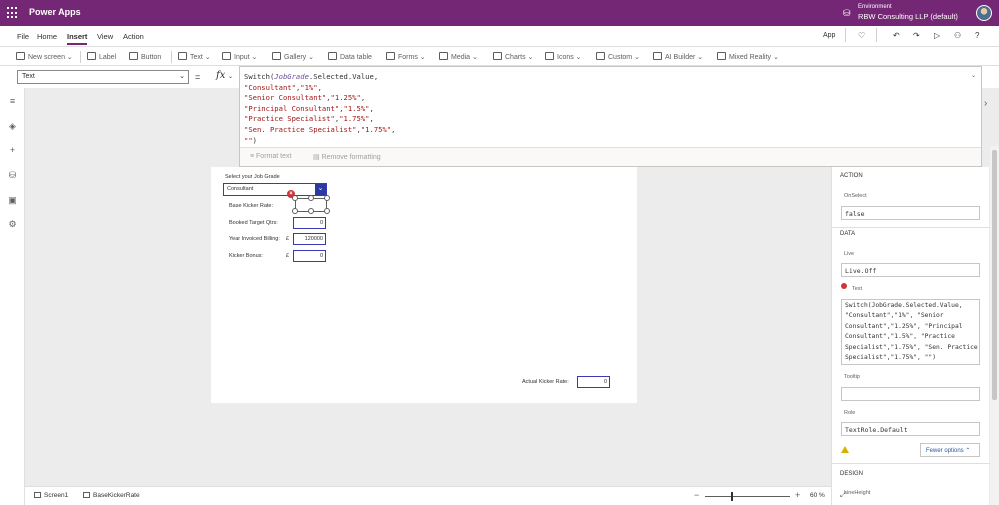 This screenshot has width=999, height=505. Describe the element at coordinates (857, 493) in the screenshot. I see `lineheight-label: LineHeight` at that location.